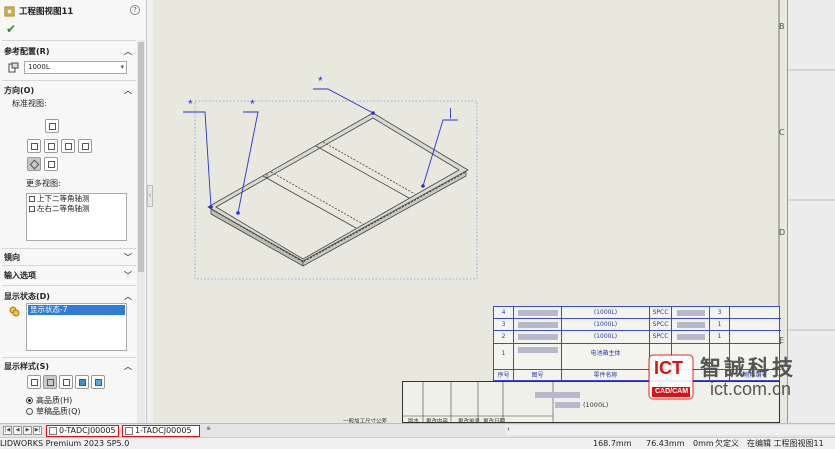 This screenshot has width=835, height=449. What do you see at coordinates (76, 327) in the screenshot?
I see `display-state-list: 显示状态-7` at bounding box center [76, 327].